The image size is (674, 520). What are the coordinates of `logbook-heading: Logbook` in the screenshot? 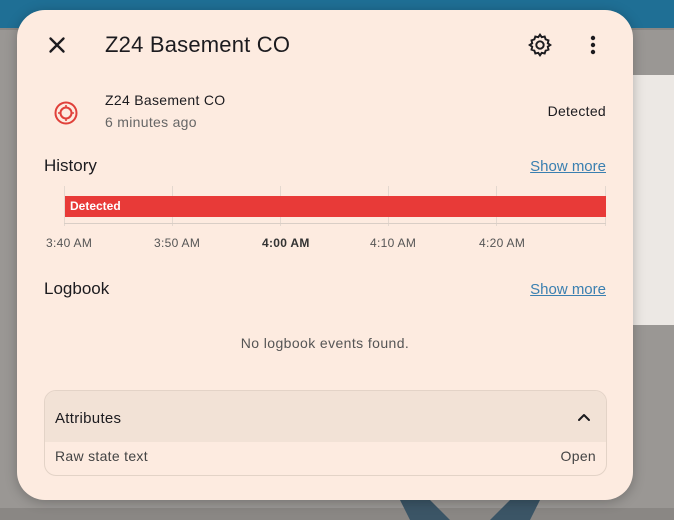 It's located at (77, 288).